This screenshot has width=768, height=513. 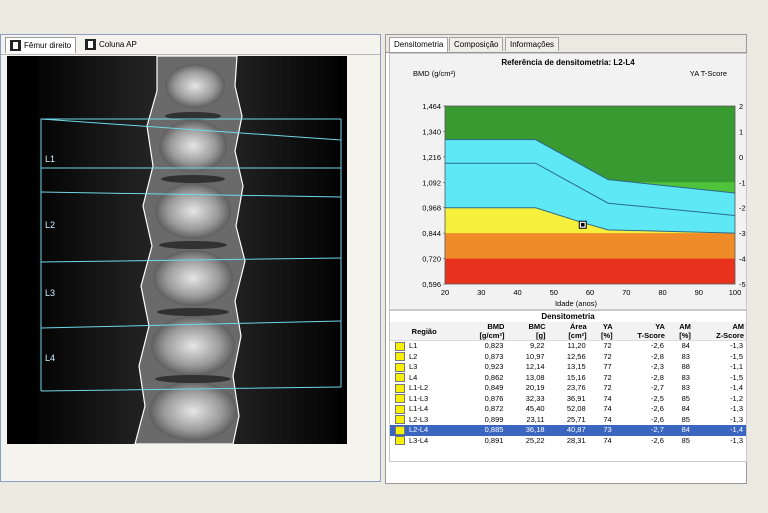 I want to click on vertebra-label-l1: L1, so click(x=50, y=159).